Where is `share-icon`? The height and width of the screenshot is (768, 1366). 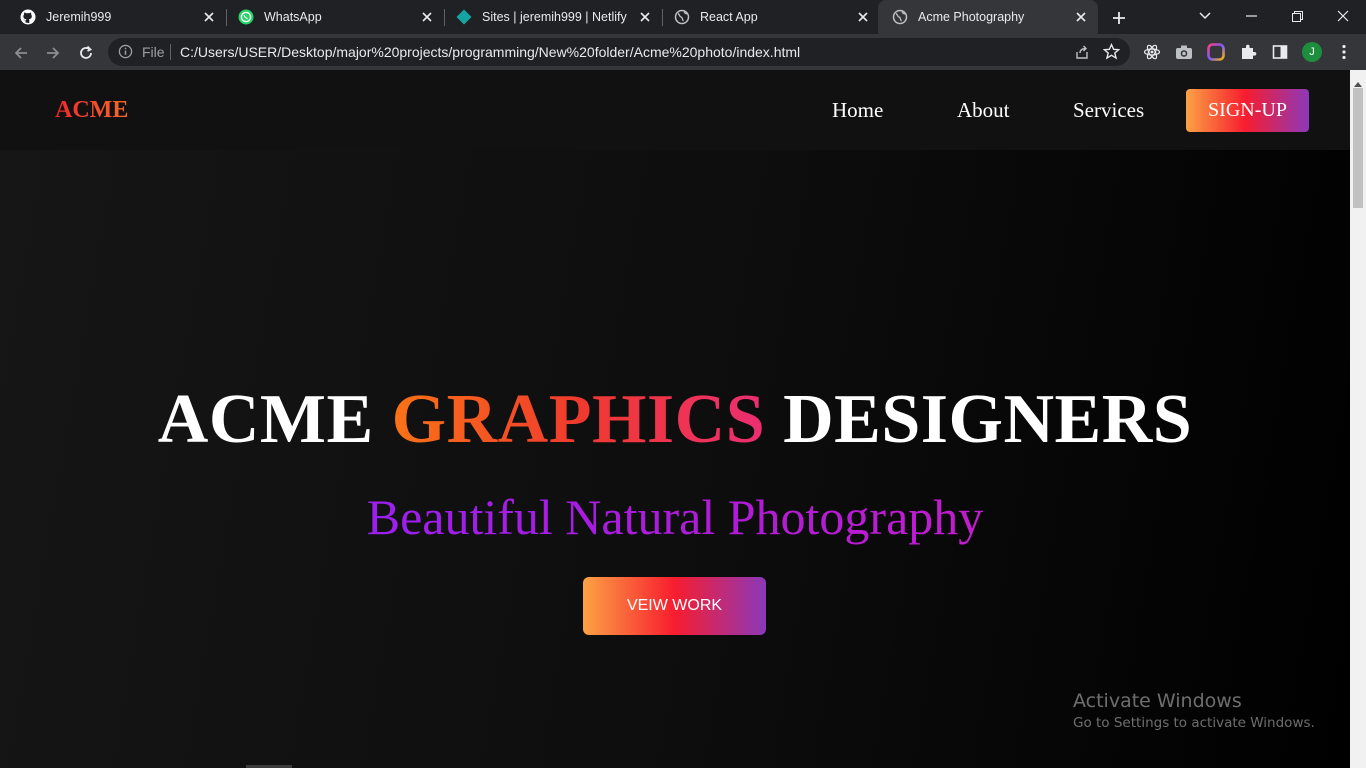 share-icon is located at coordinates (1082, 54).